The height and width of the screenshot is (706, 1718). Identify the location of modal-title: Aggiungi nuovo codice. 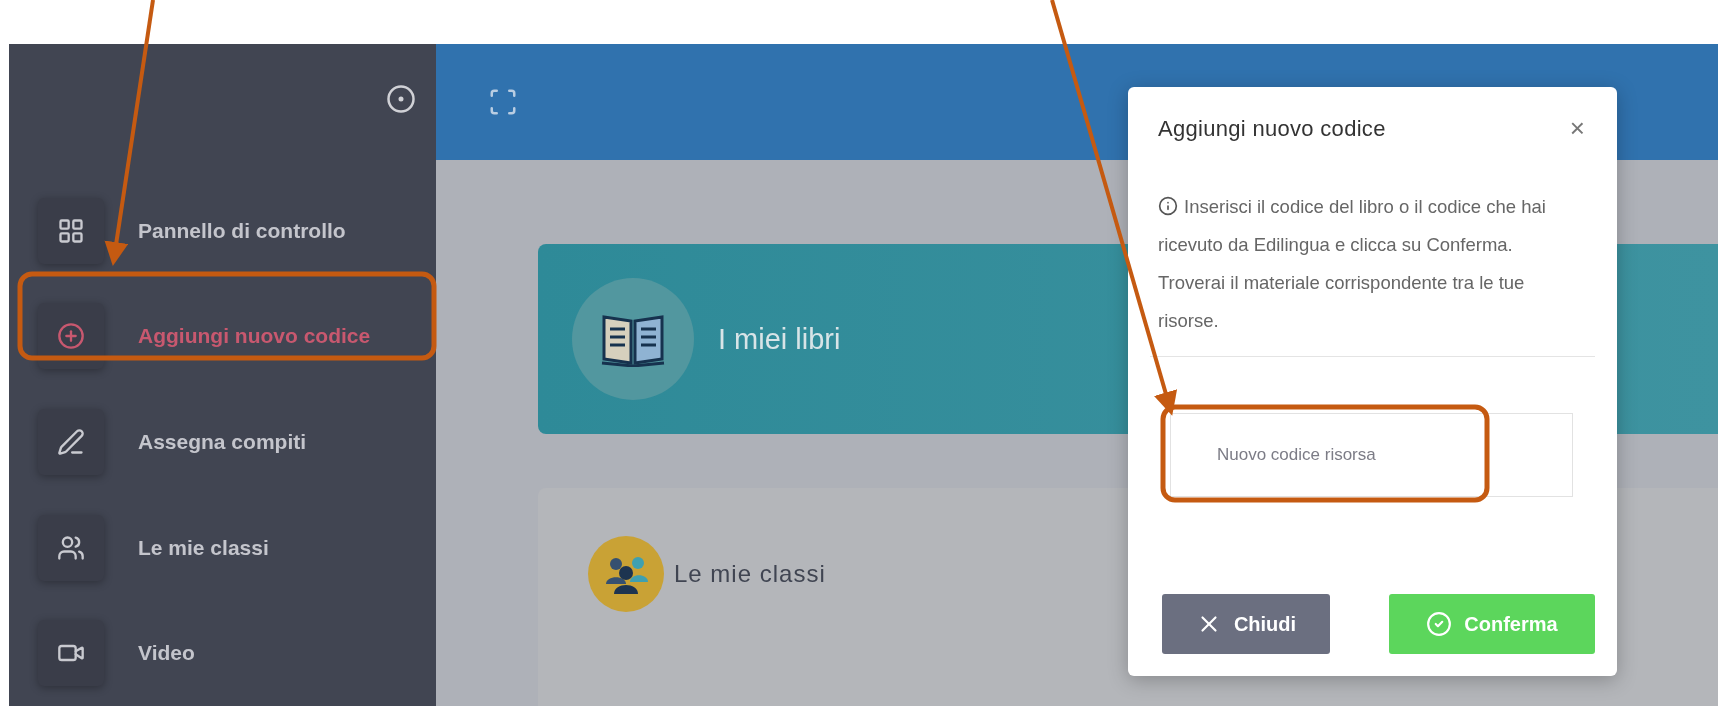
(1272, 128).